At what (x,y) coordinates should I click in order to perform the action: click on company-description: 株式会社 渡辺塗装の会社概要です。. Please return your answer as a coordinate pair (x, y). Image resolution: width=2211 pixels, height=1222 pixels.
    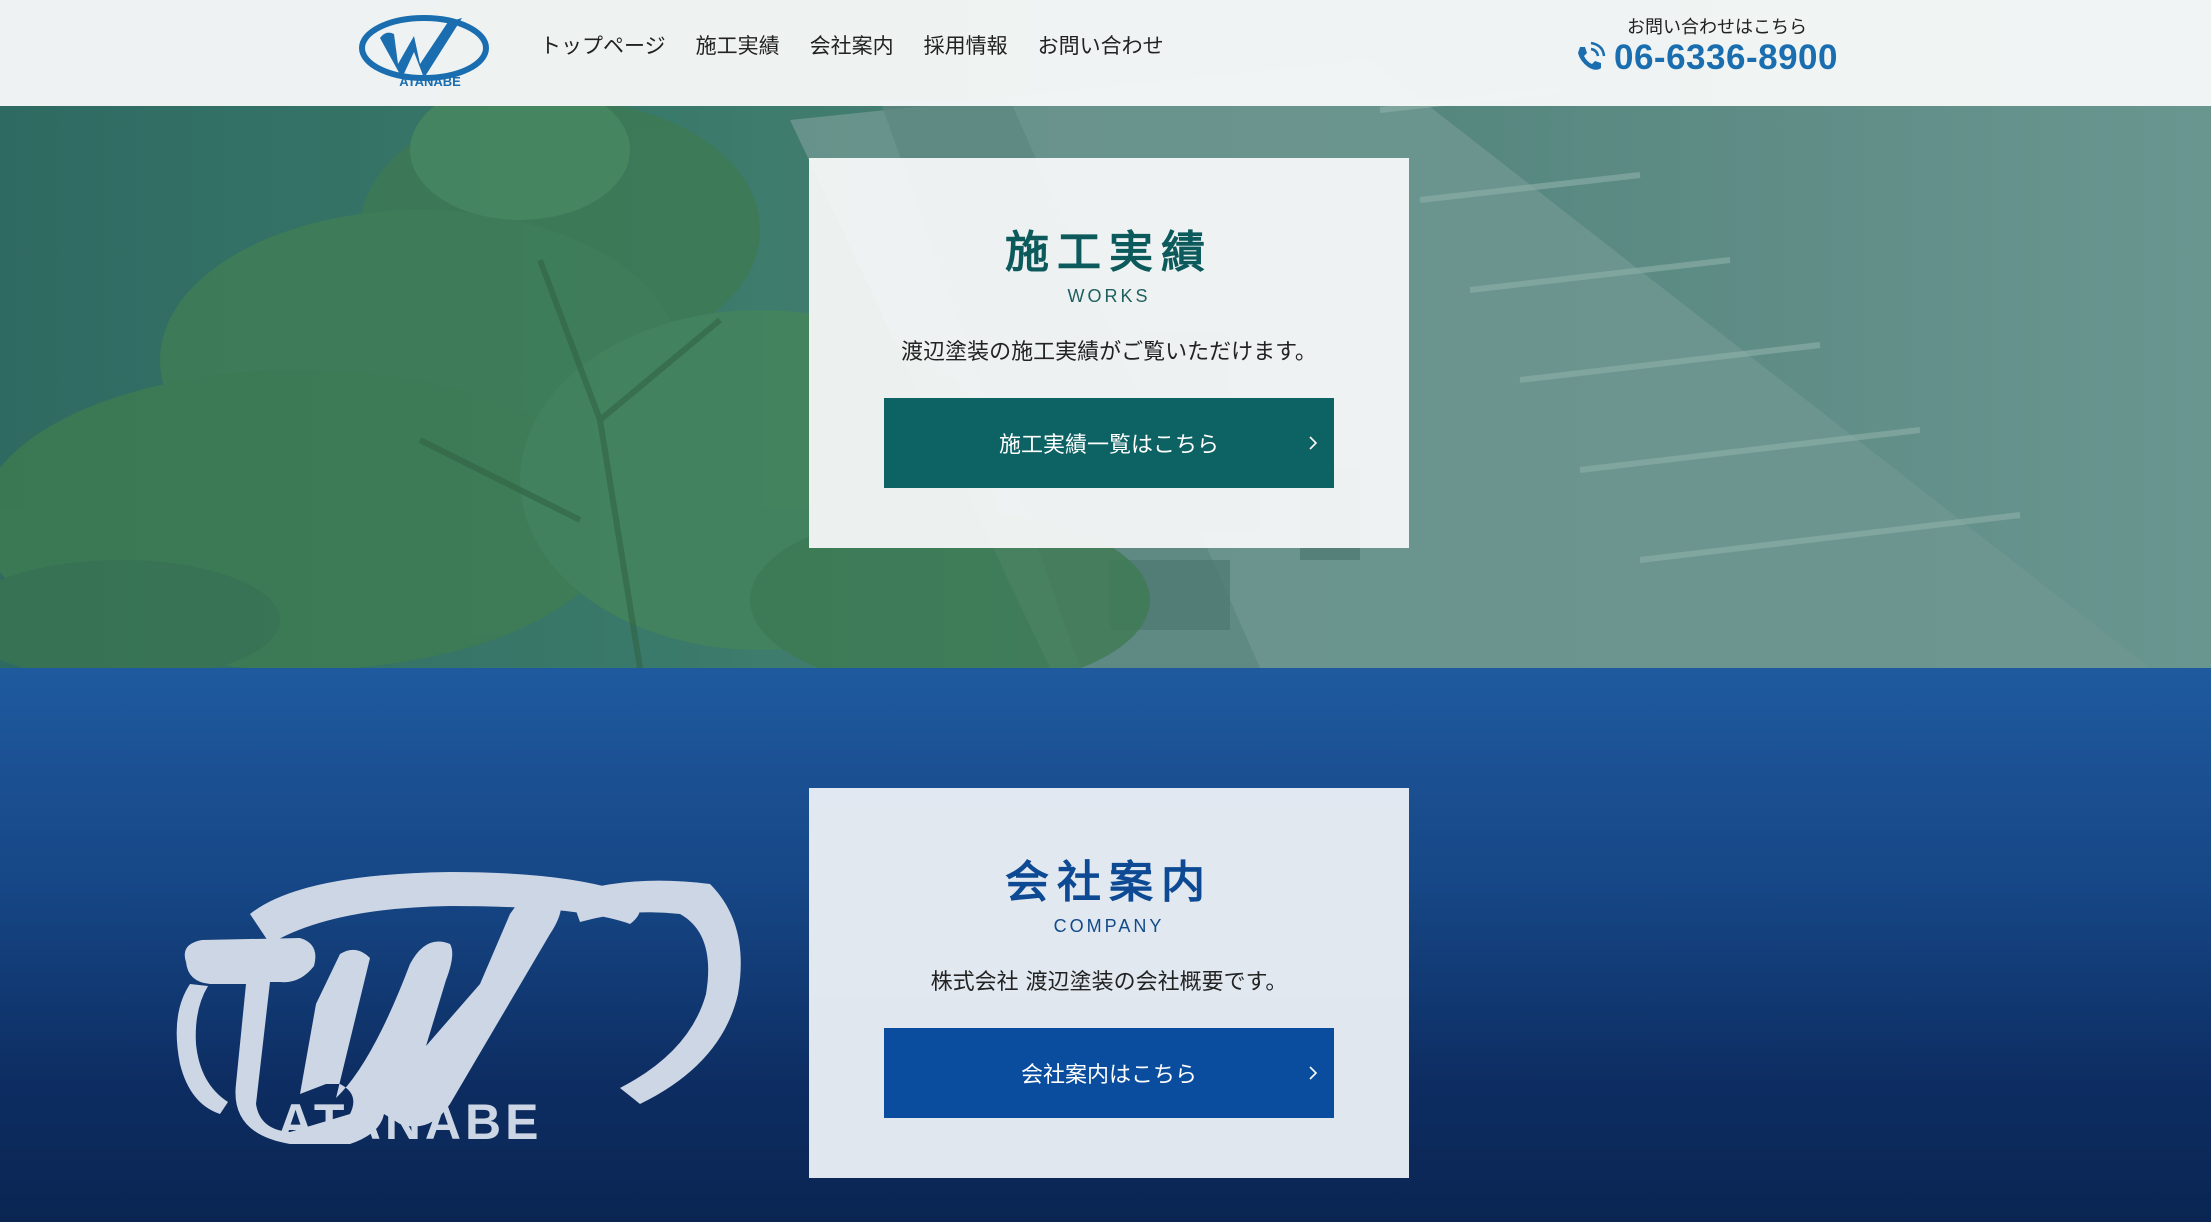
    Looking at the image, I should click on (1109, 982).